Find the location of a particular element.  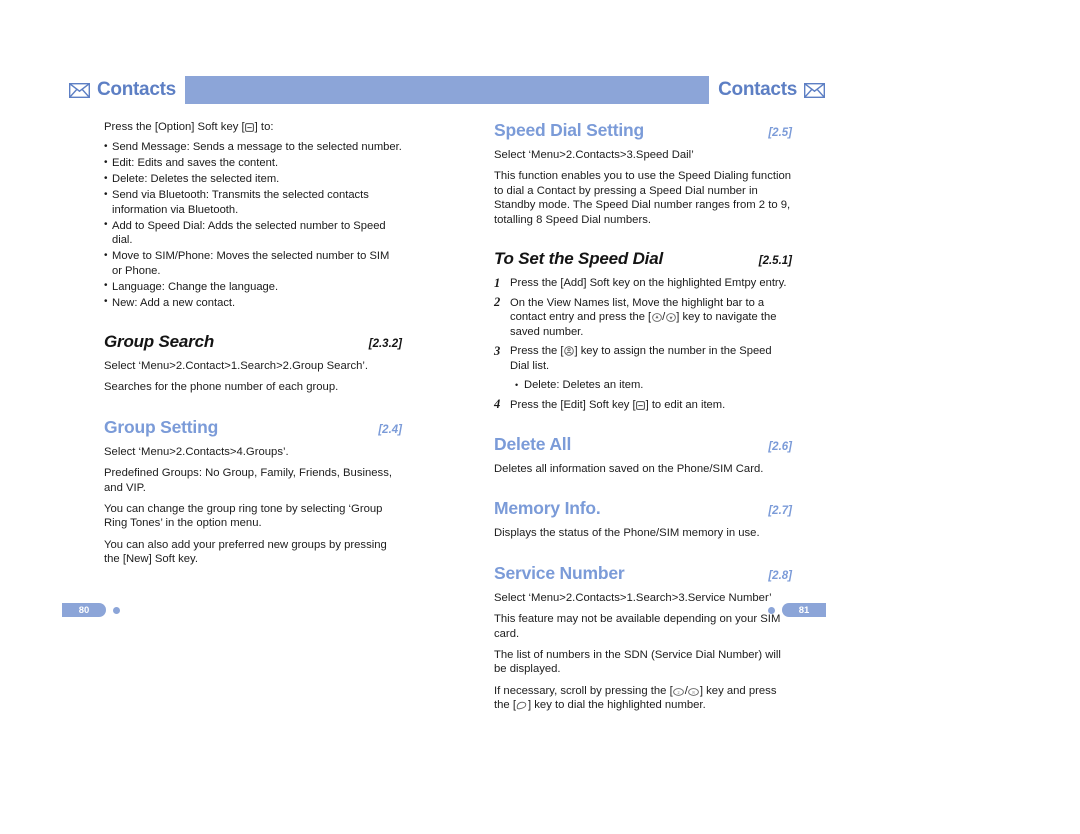

intro-text-before: Press the [Option] Soft key [ is located at coordinates (174, 127).